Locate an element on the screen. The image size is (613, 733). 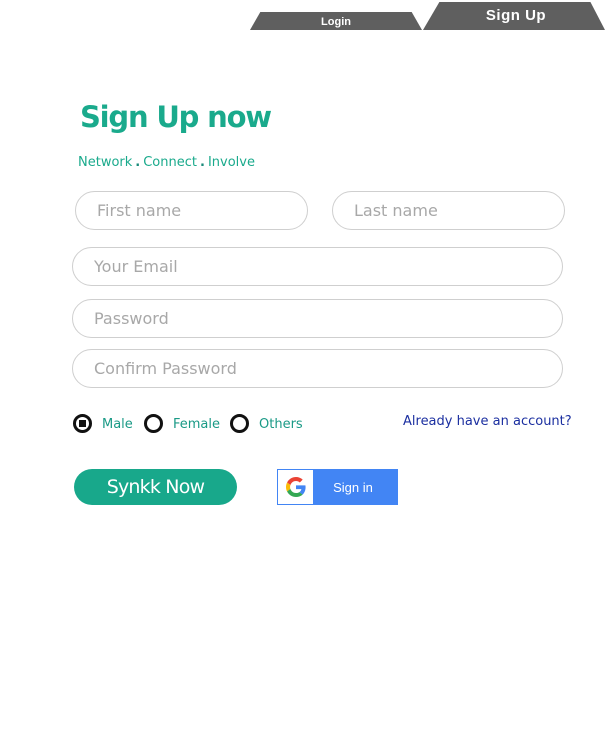
google-logo-icon is located at coordinates (295, 487).